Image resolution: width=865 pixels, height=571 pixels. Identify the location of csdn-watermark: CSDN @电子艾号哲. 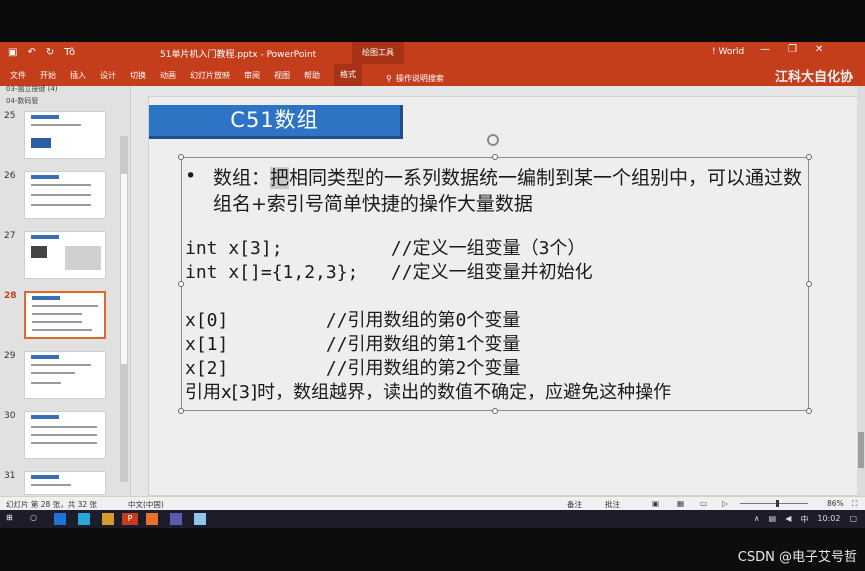
(797, 557).